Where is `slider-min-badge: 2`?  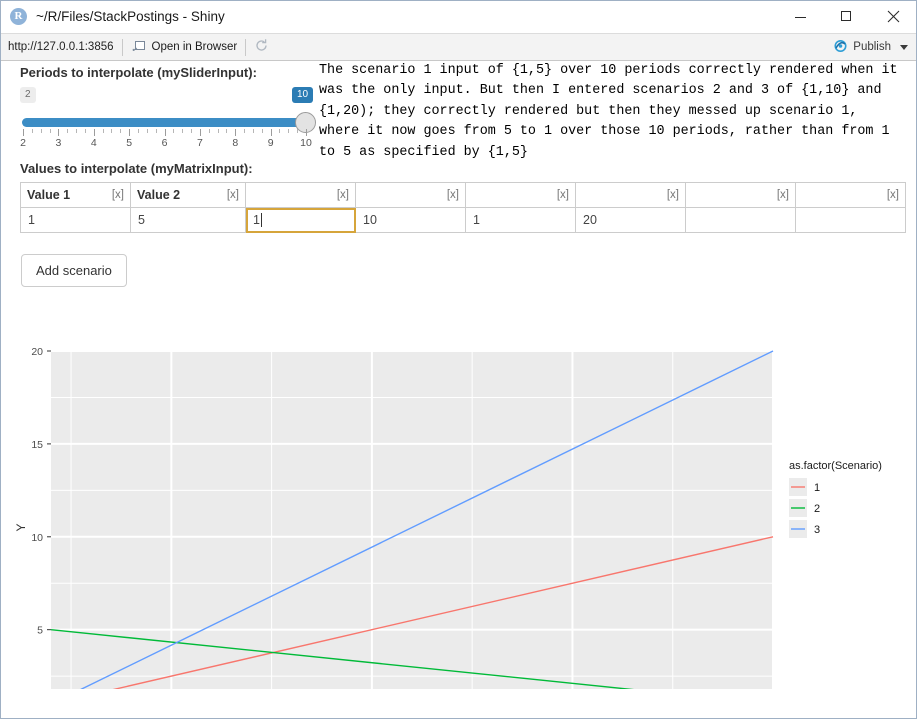 slider-min-badge: 2 is located at coordinates (28, 95).